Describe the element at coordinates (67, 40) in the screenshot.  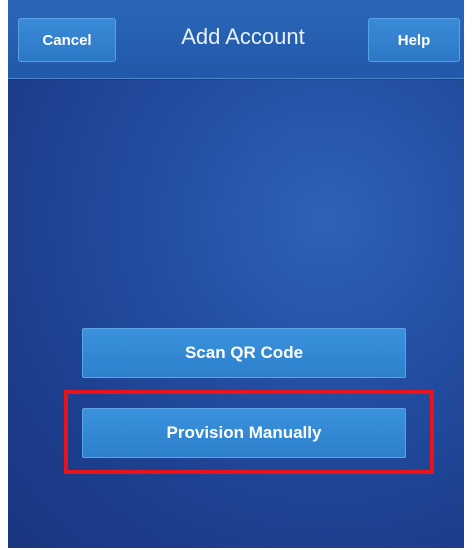
I see `cancel-button: Cancel` at that location.